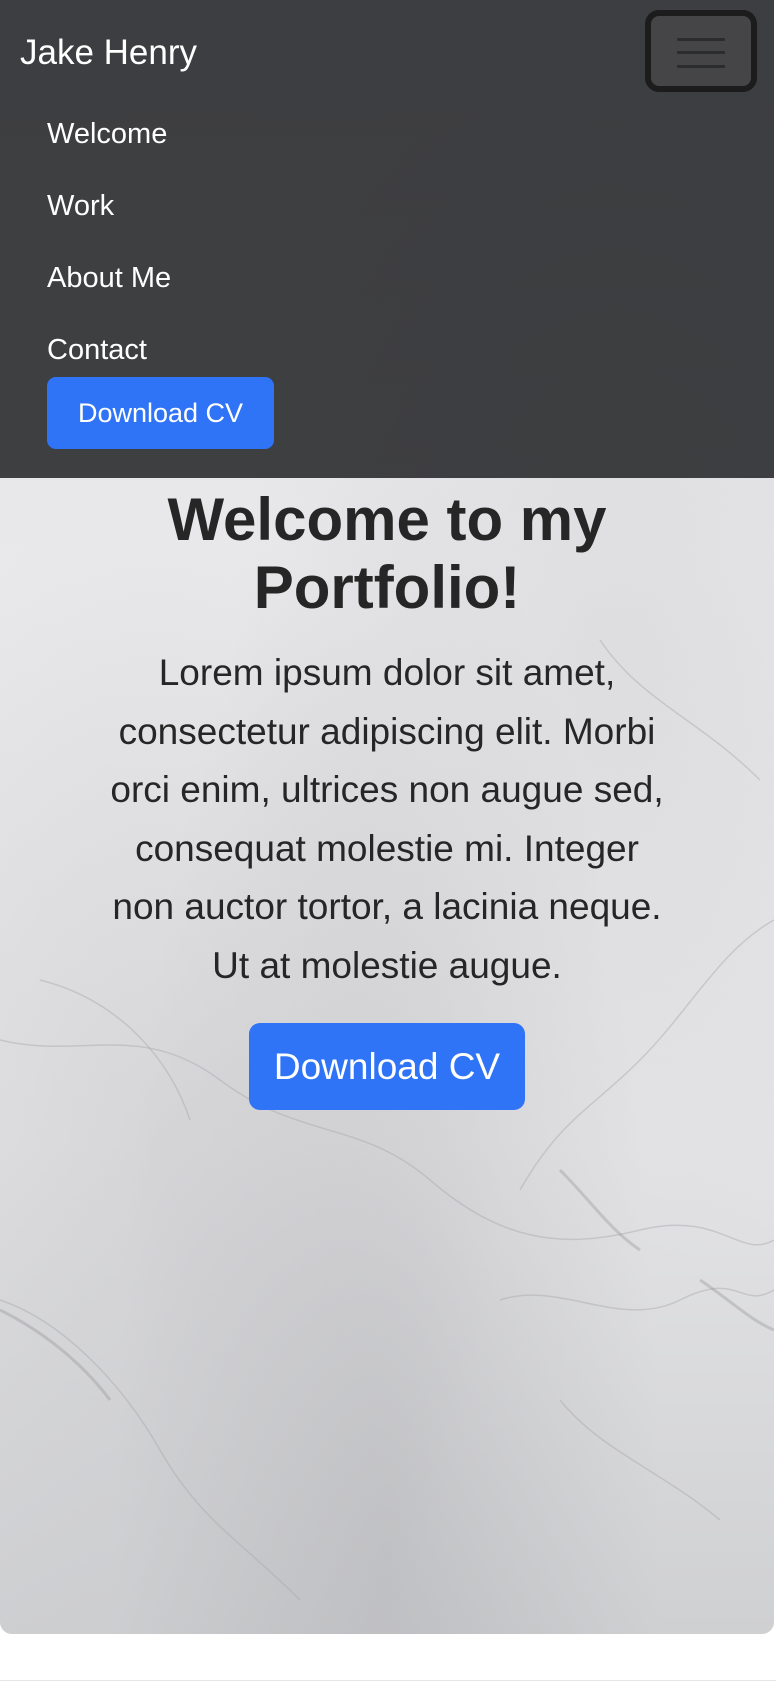 This screenshot has height=1684, width=776. Describe the element at coordinates (108, 53) in the screenshot. I see `brand-name: Jake Henry` at that location.